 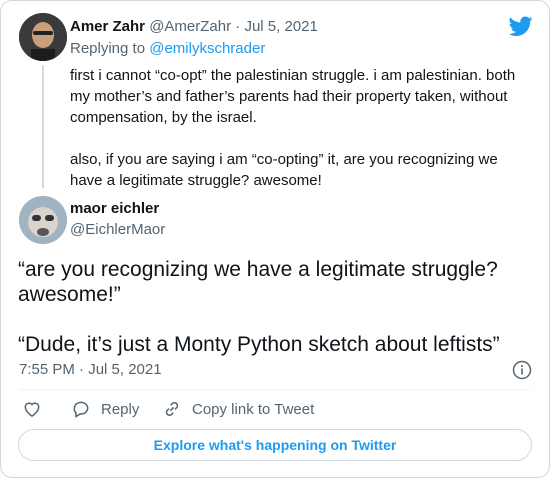 I want to click on amer-zahr-avatar, so click(x=43, y=37).